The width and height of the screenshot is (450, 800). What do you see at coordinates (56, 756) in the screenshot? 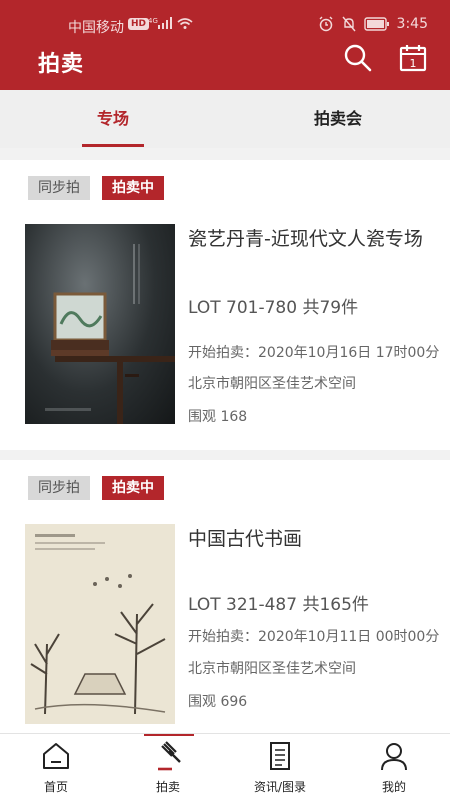
I see `home-icon` at bounding box center [56, 756].